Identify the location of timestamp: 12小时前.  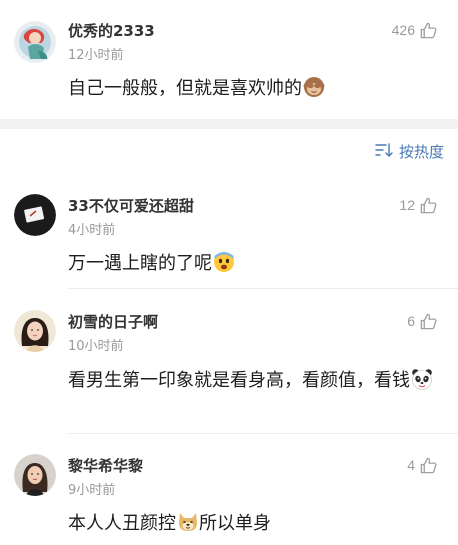
(96, 55).